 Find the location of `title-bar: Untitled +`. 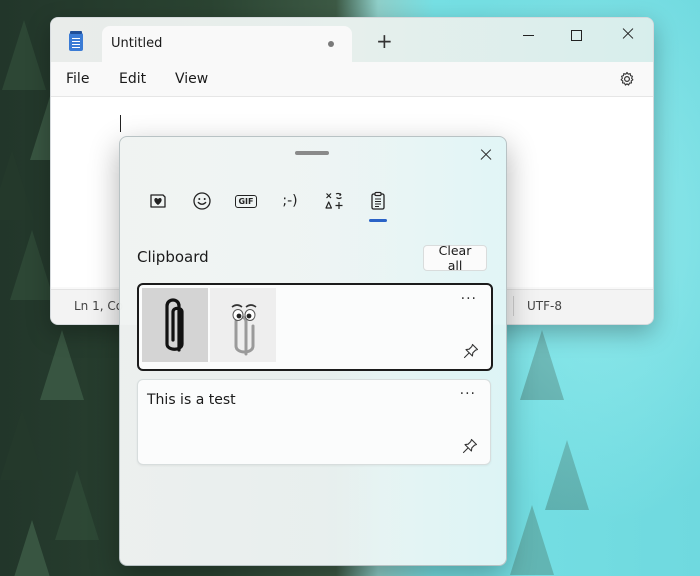

title-bar: Untitled + is located at coordinates (352, 40).